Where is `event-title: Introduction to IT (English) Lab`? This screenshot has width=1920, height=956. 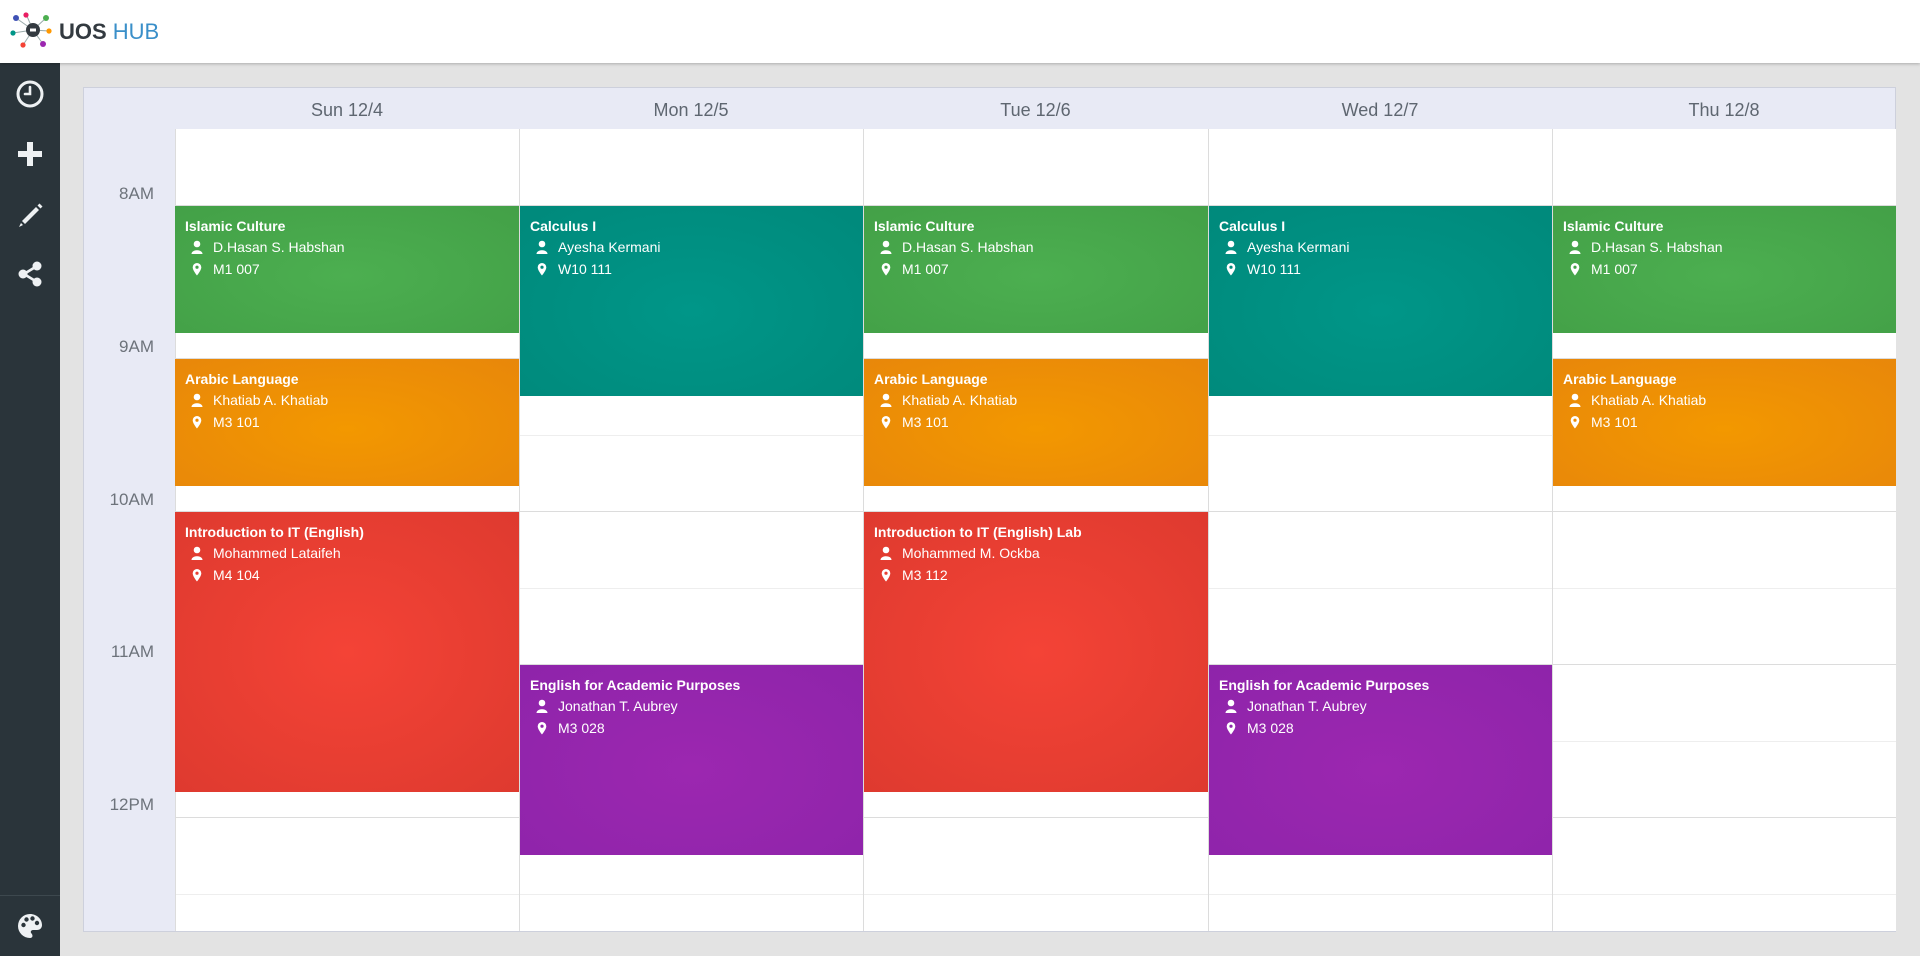
event-title: Introduction to IT (English) Lab is located at coordinates (978, 532).